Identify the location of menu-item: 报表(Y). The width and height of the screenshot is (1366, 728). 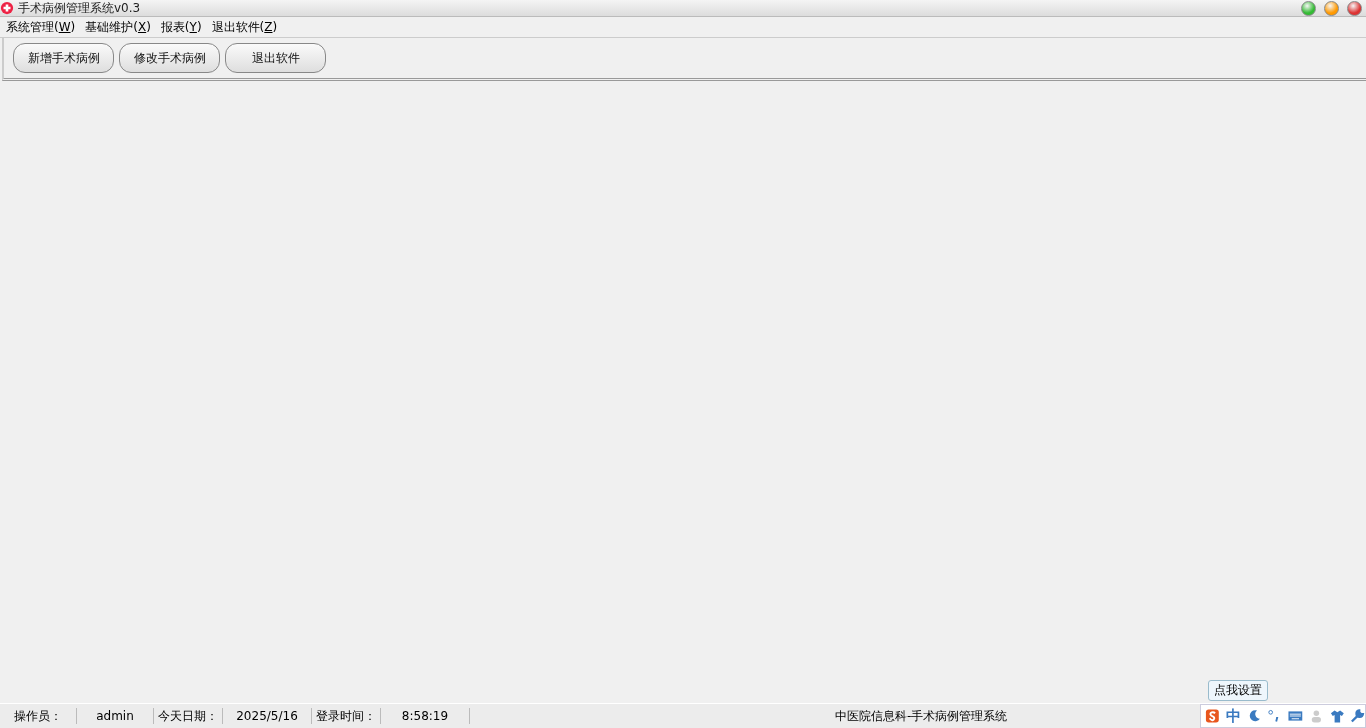
(181, 27).